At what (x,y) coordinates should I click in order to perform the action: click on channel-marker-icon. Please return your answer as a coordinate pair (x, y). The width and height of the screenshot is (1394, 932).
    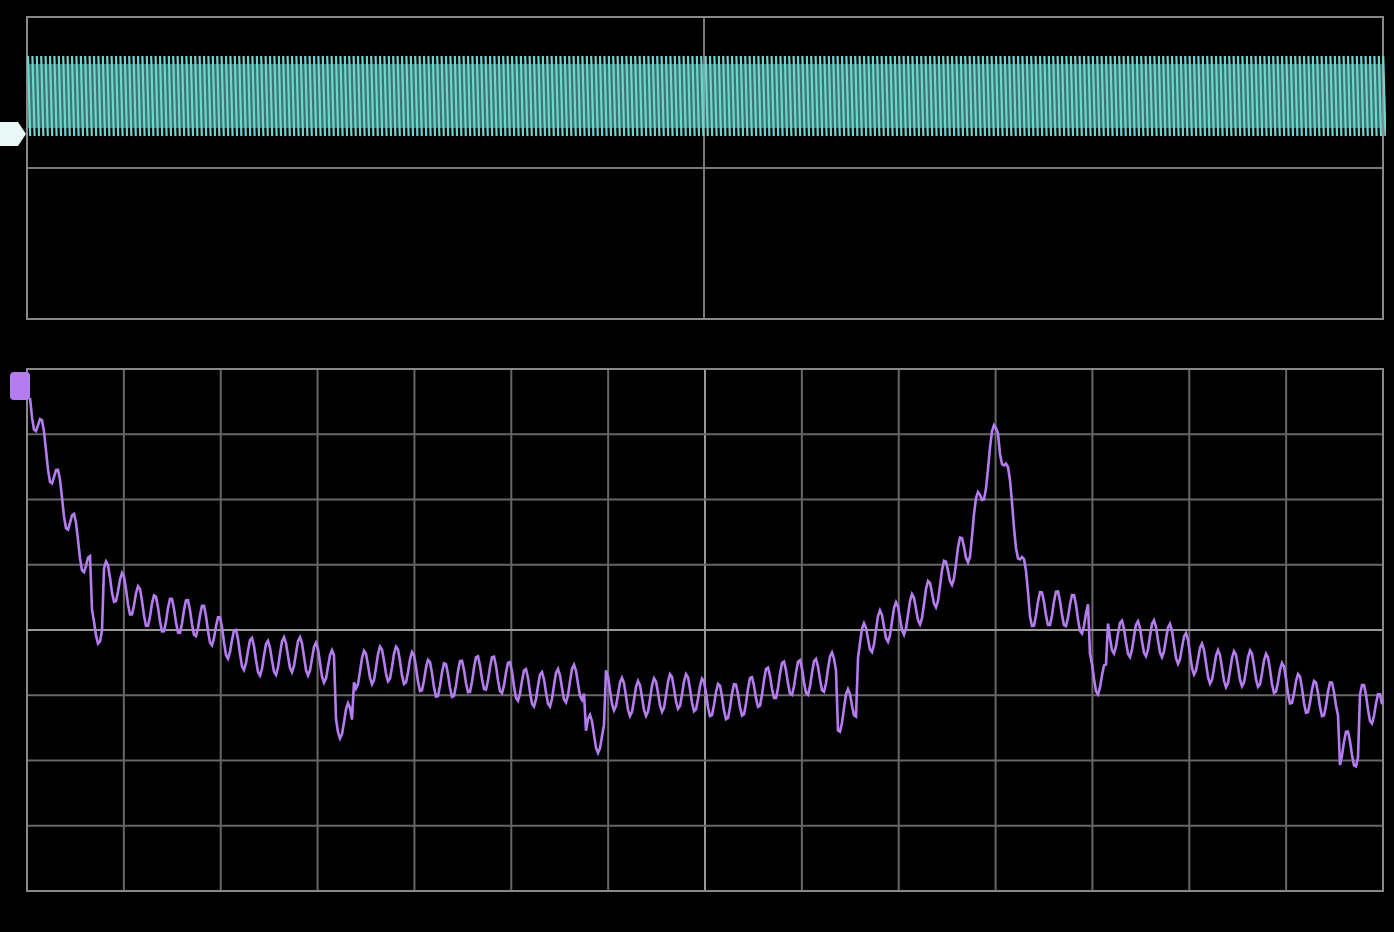
    Looking at the image, I should click on (13, 134).